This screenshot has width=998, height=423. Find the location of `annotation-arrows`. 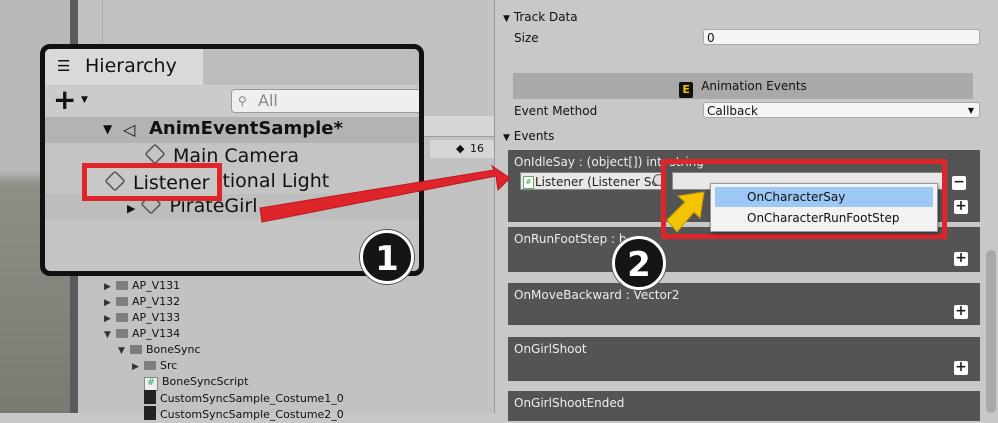

annotation-arrows is located at coordinates (482, 198).